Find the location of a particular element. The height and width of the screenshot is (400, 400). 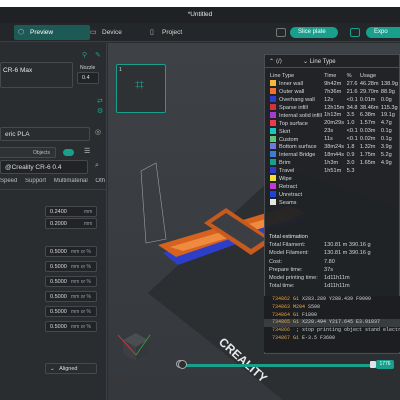

line-type-cell: Sparse infill is located at coordinates (296, 108).